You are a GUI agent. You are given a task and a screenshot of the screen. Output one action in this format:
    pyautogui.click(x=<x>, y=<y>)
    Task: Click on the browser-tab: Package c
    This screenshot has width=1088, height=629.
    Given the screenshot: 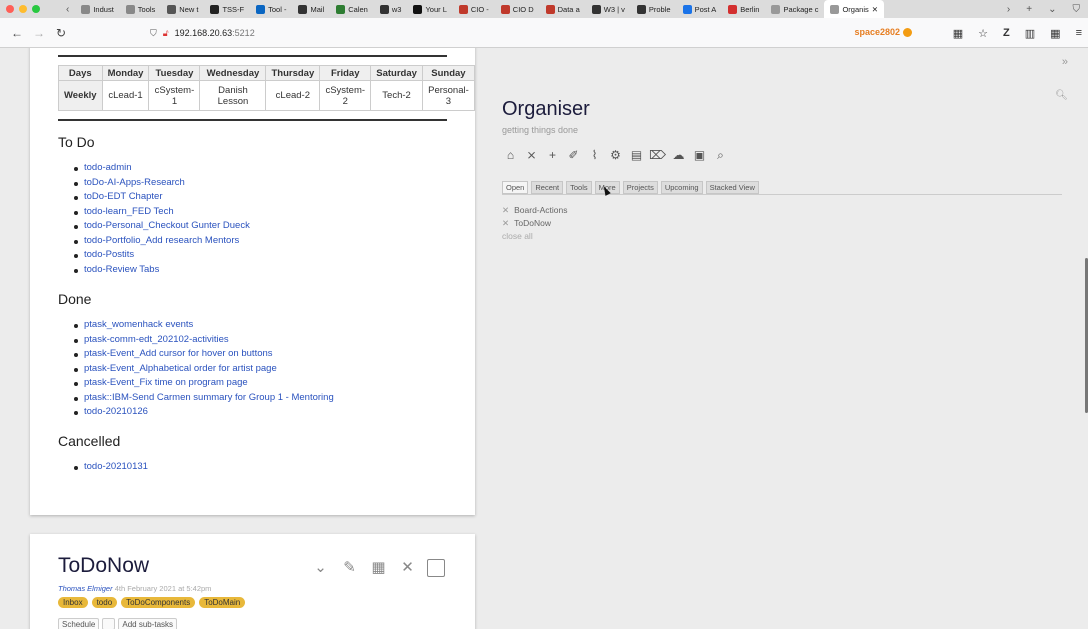 What is the action you would take?
    pyautogui.click(x=794, y=9)
    